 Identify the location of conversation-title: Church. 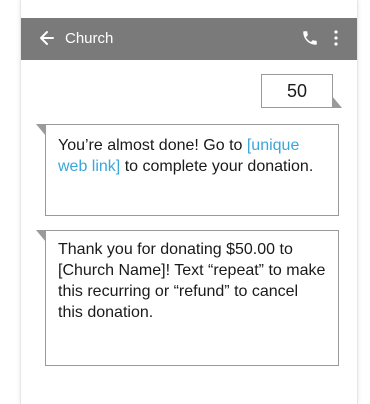
(89, 38).